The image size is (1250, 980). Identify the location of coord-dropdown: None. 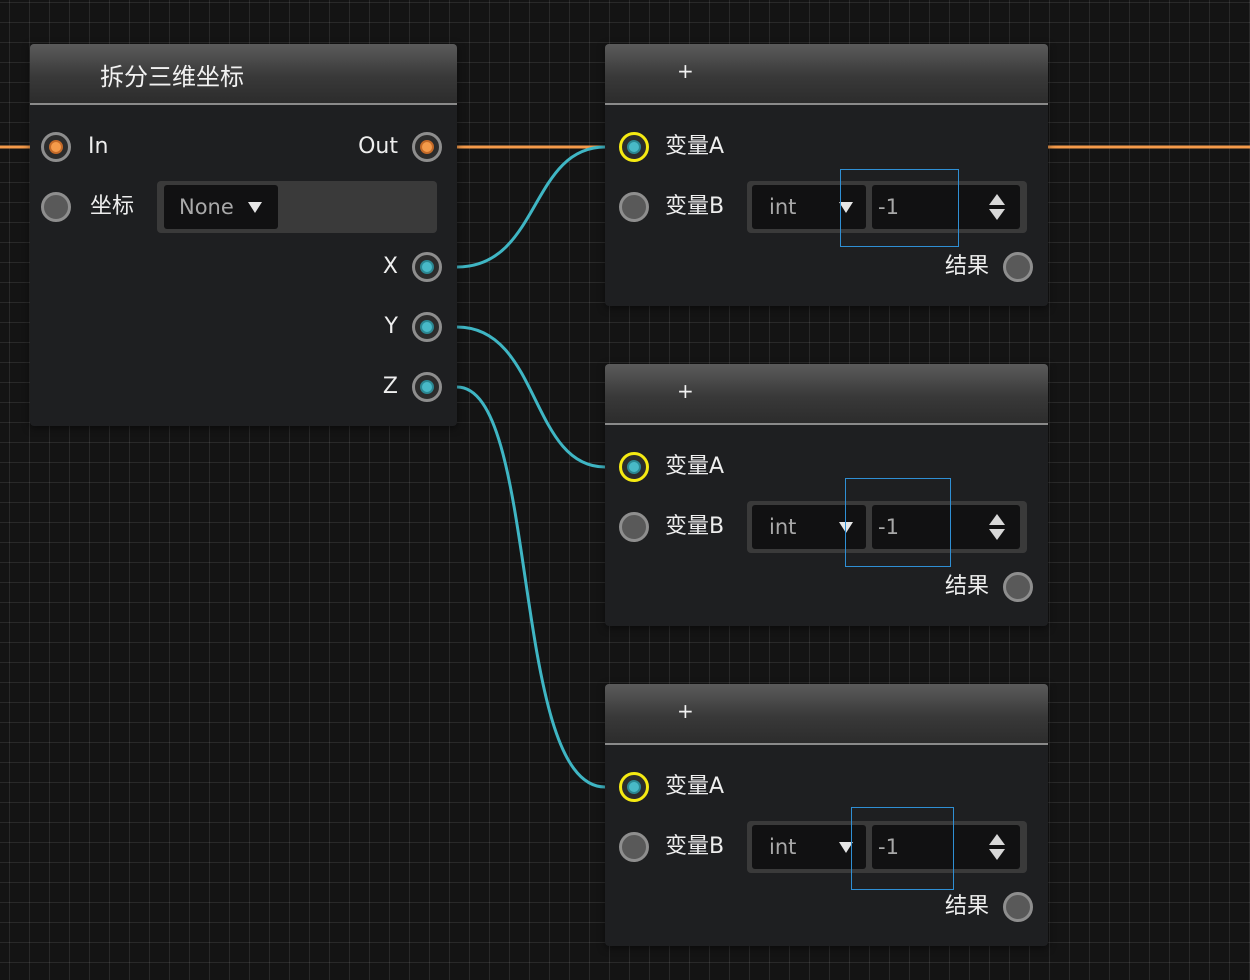
(221, 207).